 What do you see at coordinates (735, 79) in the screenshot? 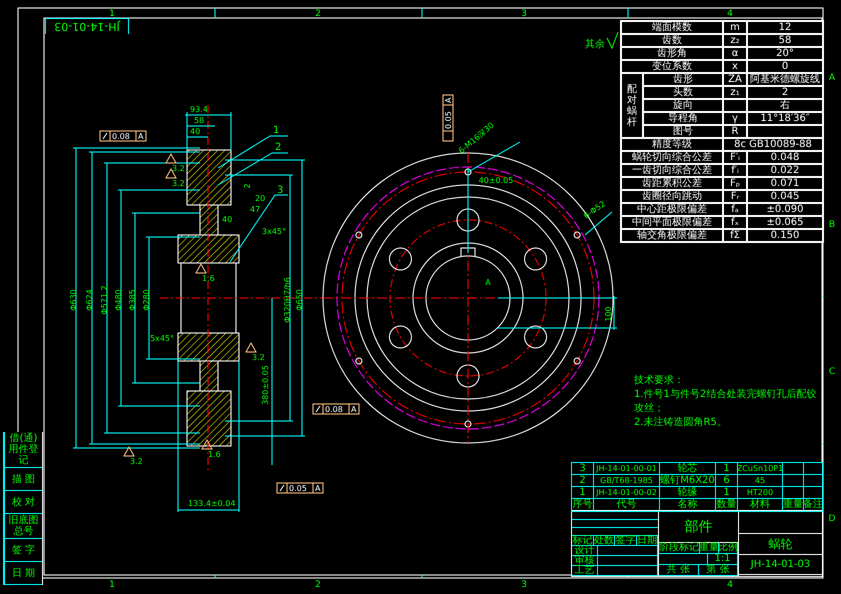
I see `table-cell: ZA` at bounding box center [735, 79].